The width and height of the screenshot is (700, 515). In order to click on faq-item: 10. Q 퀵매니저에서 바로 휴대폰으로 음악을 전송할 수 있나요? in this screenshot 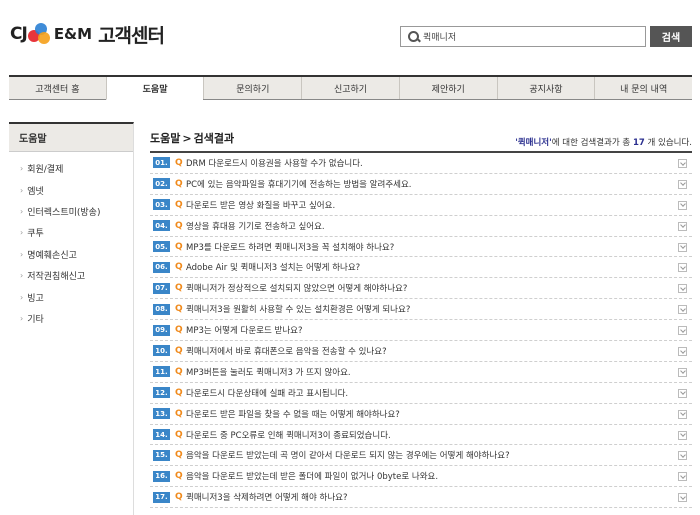, I will do `click(421, 351)`.